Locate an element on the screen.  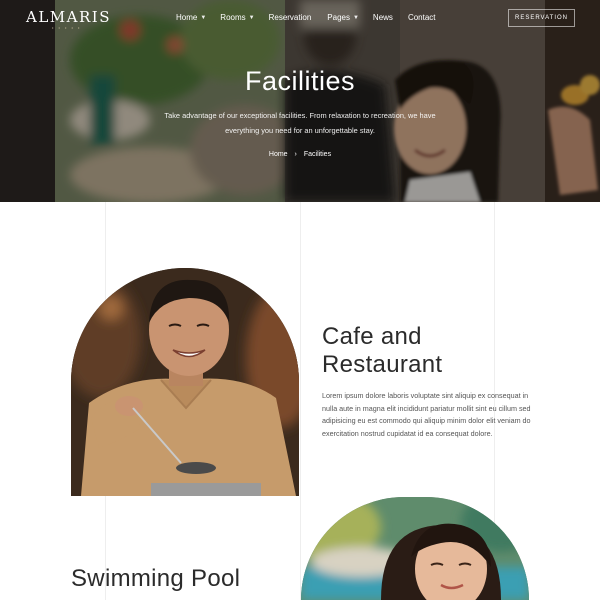
nav-item-pages: Pages ▼ is located at coordinates (343, 17).